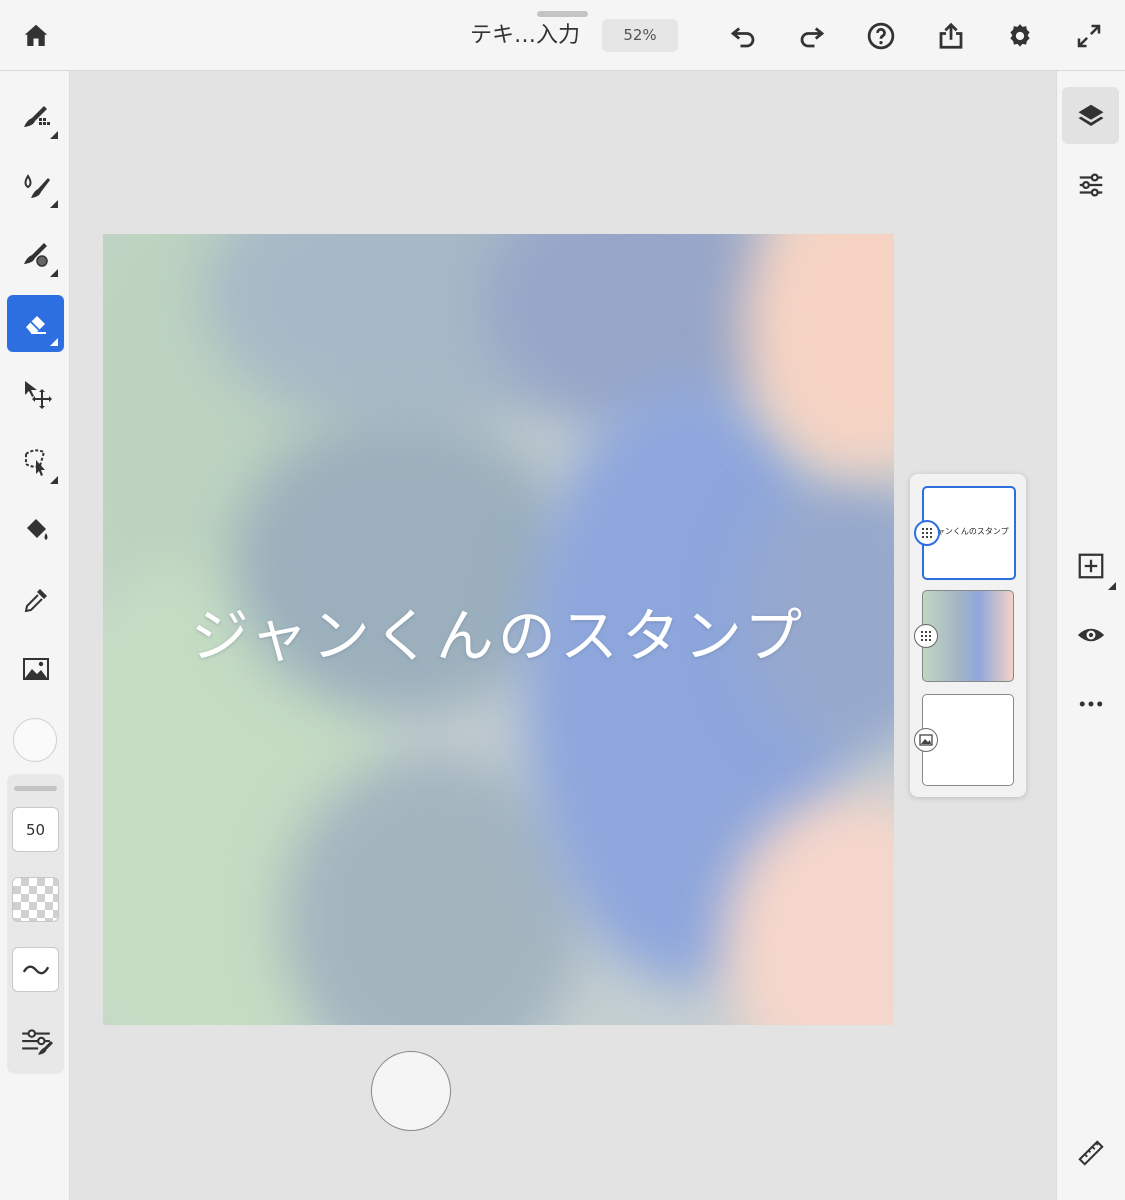  I want to click on home-icon, so click(36, 36).